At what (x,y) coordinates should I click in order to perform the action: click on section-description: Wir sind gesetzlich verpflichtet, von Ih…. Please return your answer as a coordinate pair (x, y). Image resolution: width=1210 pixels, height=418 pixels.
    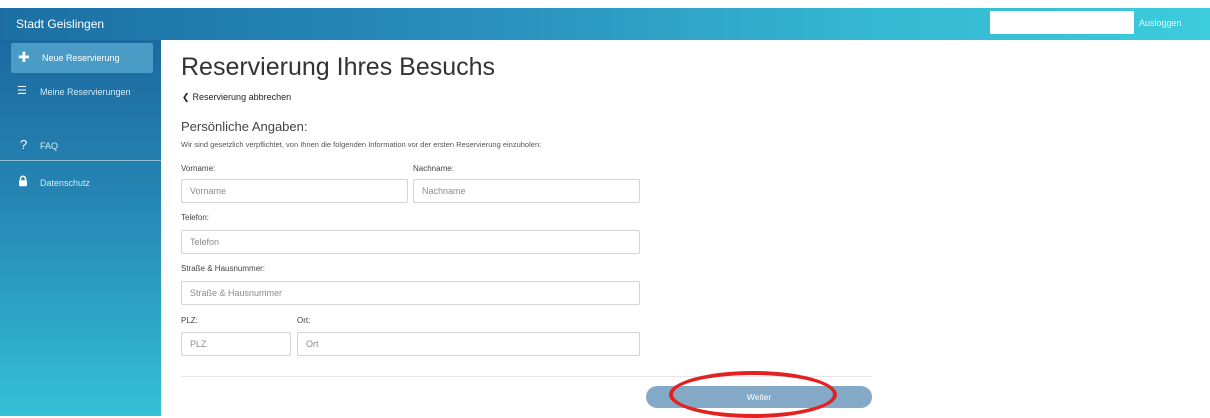
    Looking at the image, I should click on (361, 144).